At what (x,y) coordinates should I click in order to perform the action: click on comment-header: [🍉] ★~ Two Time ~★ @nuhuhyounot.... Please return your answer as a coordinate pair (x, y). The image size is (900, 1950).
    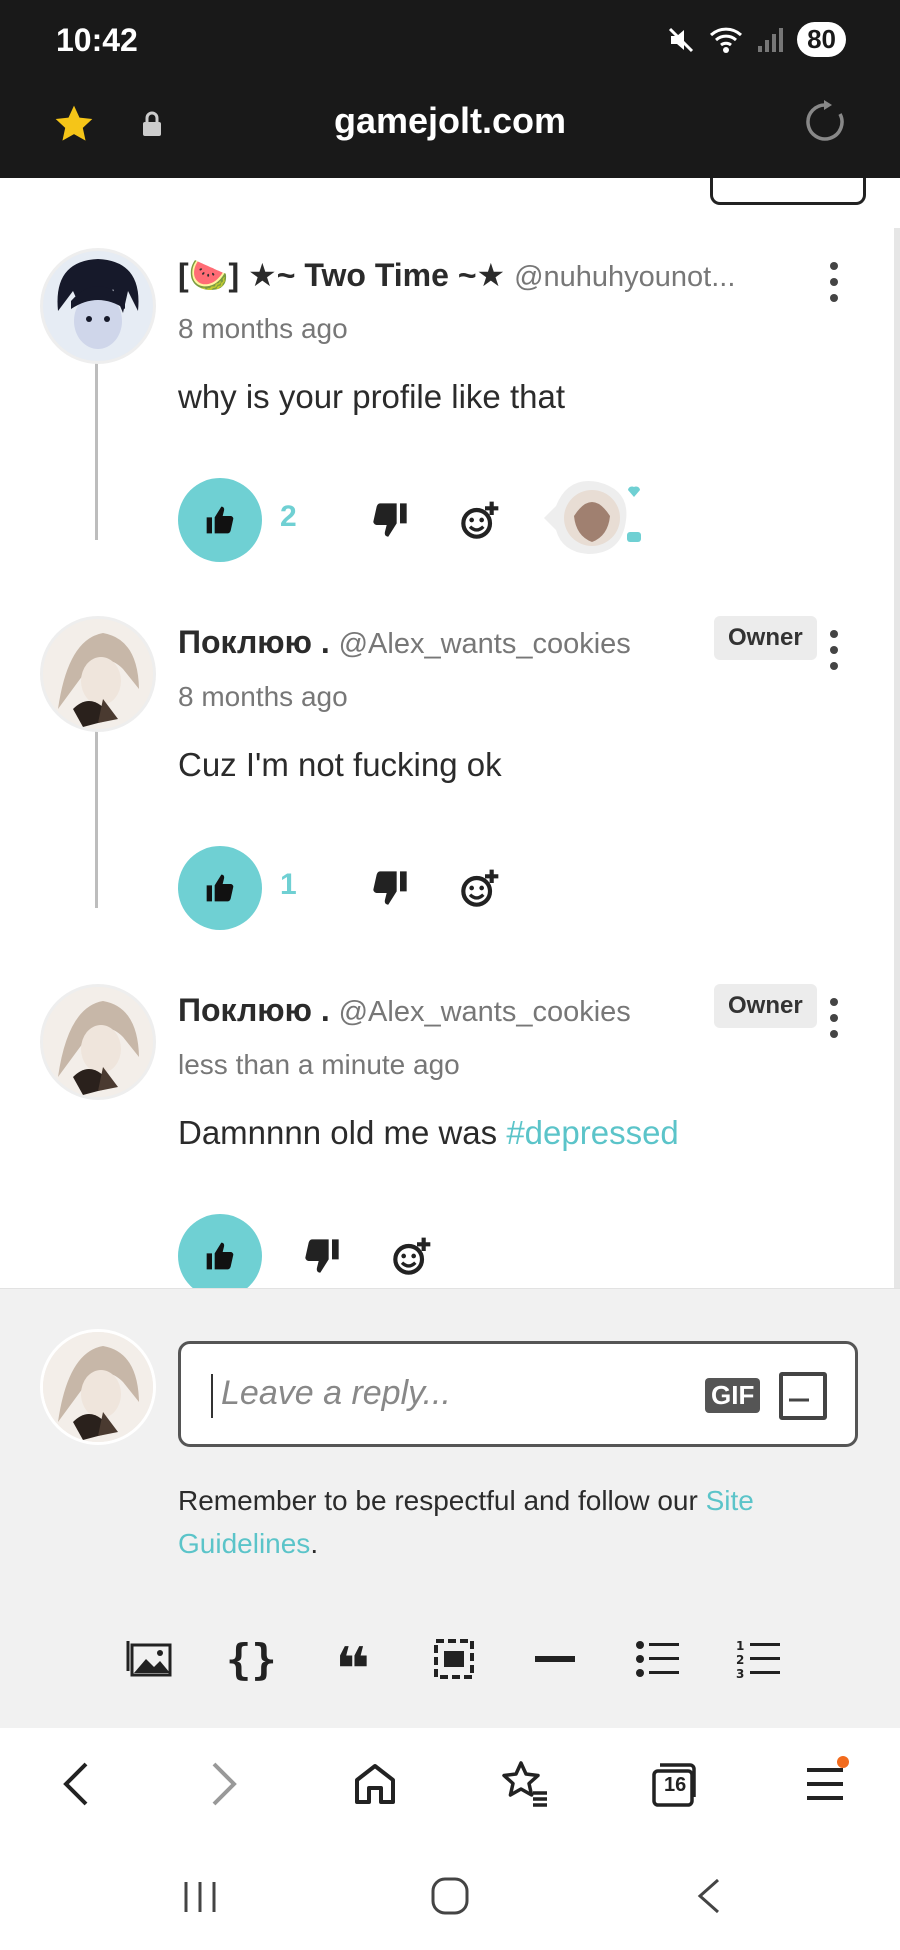
    Looking at the image, I should click on (456, 275).